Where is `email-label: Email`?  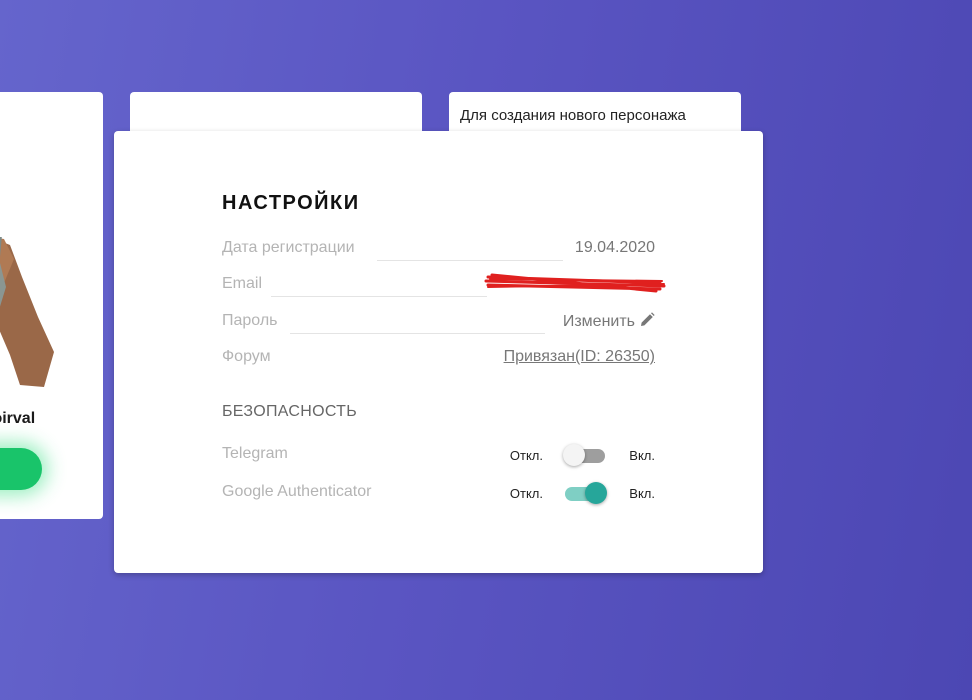 email-label: Email is located at coordinates (242, 283).